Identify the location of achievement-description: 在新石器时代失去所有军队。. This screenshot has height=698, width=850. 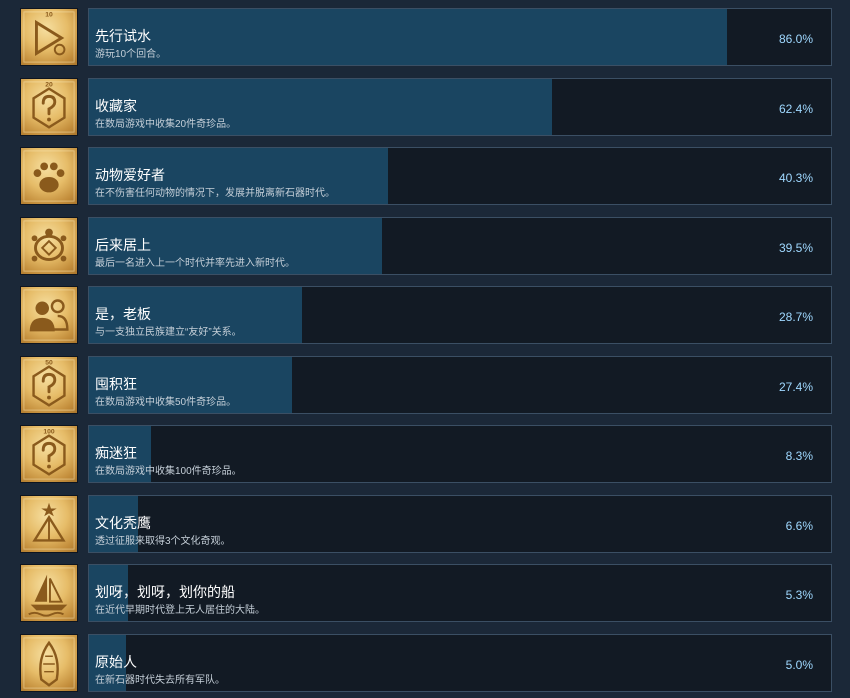
(160, 680).